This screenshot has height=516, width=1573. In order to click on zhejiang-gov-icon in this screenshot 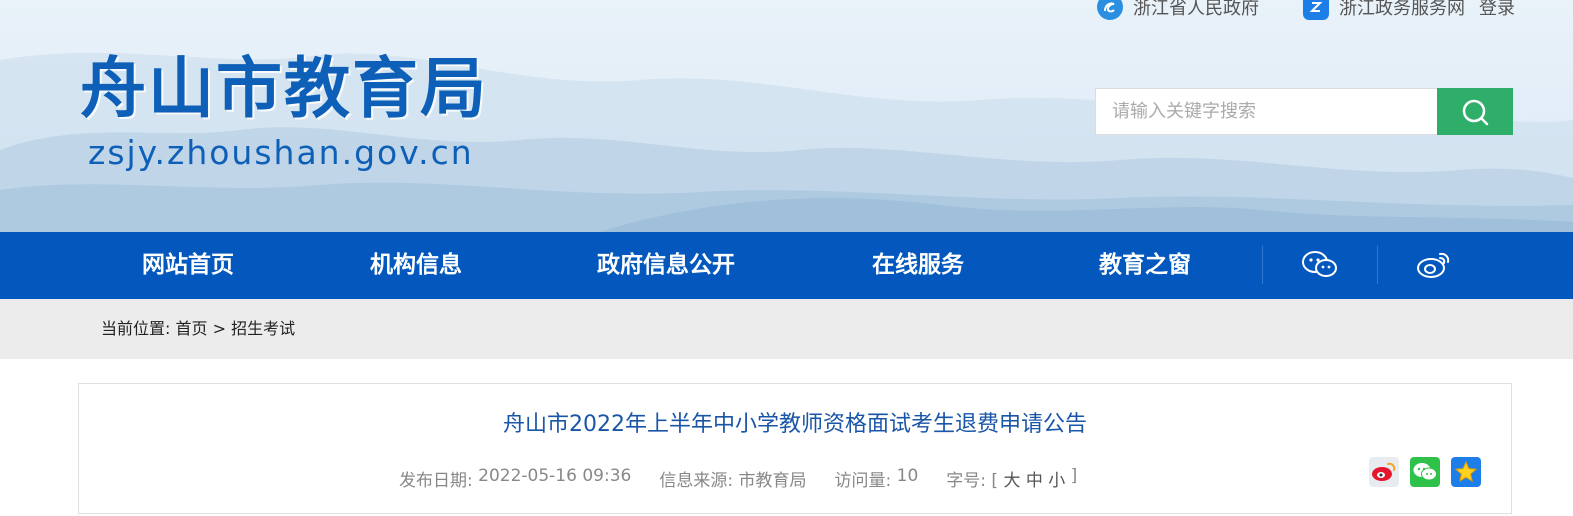, I will do `click(1110, 10)`.